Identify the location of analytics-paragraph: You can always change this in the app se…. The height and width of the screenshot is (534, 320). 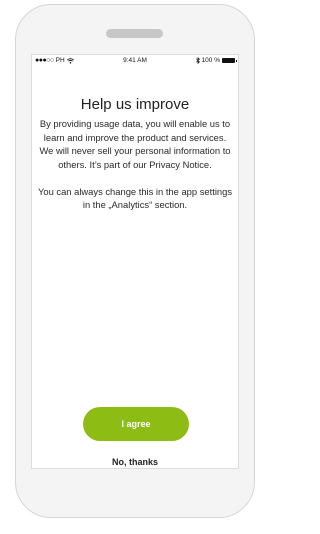
(135, 198).